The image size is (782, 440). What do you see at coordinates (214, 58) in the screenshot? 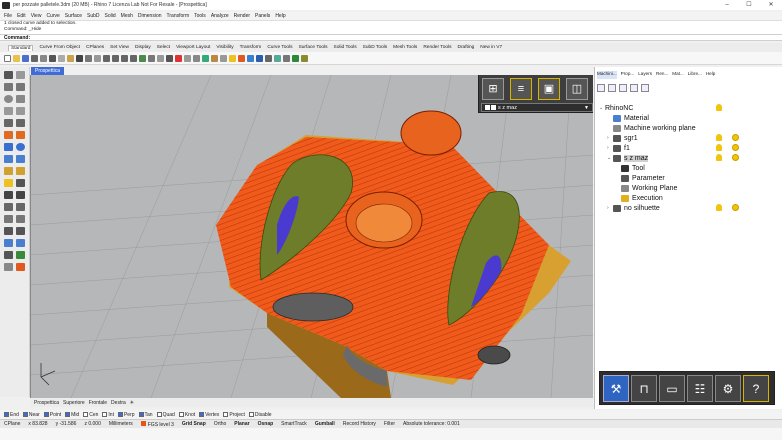
I see `properties-icon` at bounding box center [214, 58].